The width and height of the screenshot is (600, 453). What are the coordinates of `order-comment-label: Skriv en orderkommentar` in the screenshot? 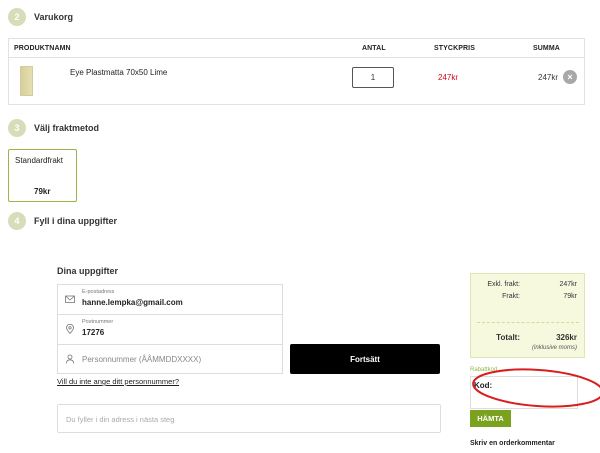 It's located at (512, 443).